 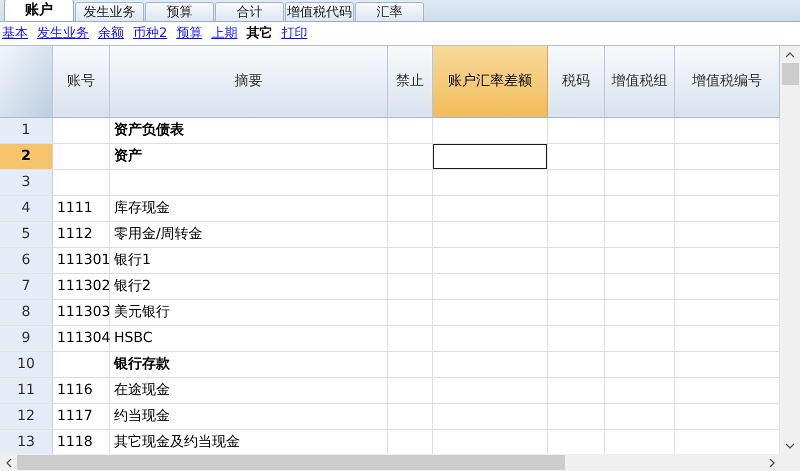 I want to click on table-cell-text: 1116, so click(x=75, y=390).